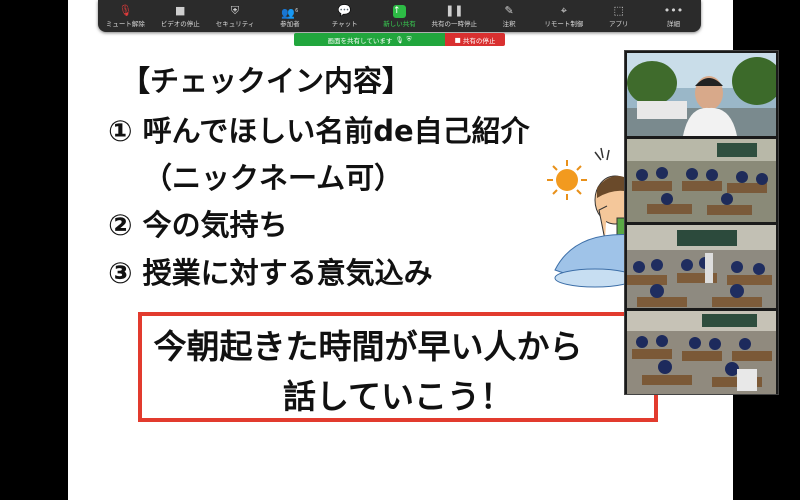  I want to click on chat-button: 💬 チャット, so click(344, 16).